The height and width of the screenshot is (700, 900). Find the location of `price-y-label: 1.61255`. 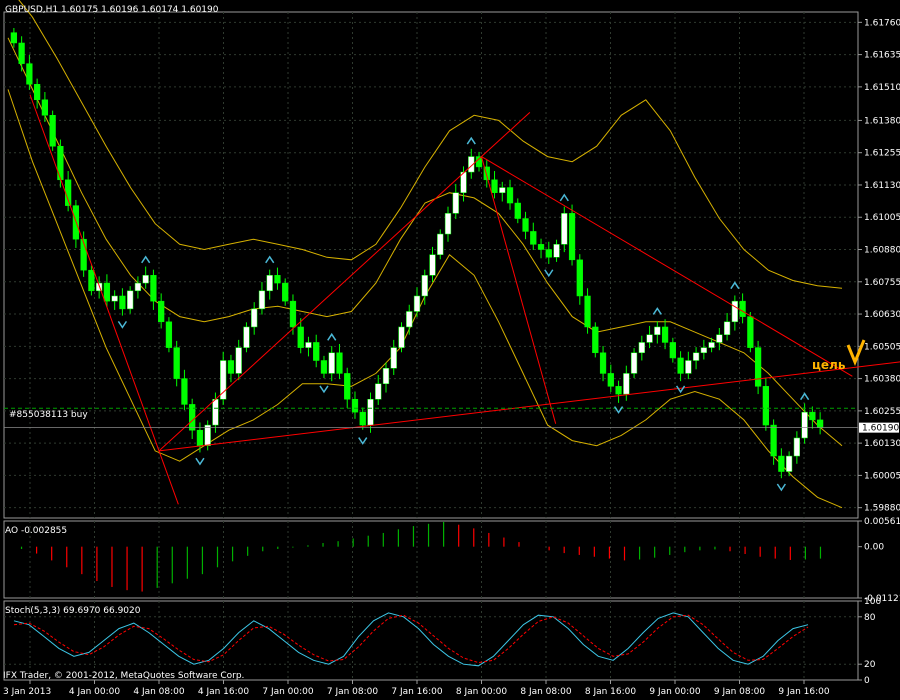

price-y-label: 1.61255 is located at coordinates (882, 154).